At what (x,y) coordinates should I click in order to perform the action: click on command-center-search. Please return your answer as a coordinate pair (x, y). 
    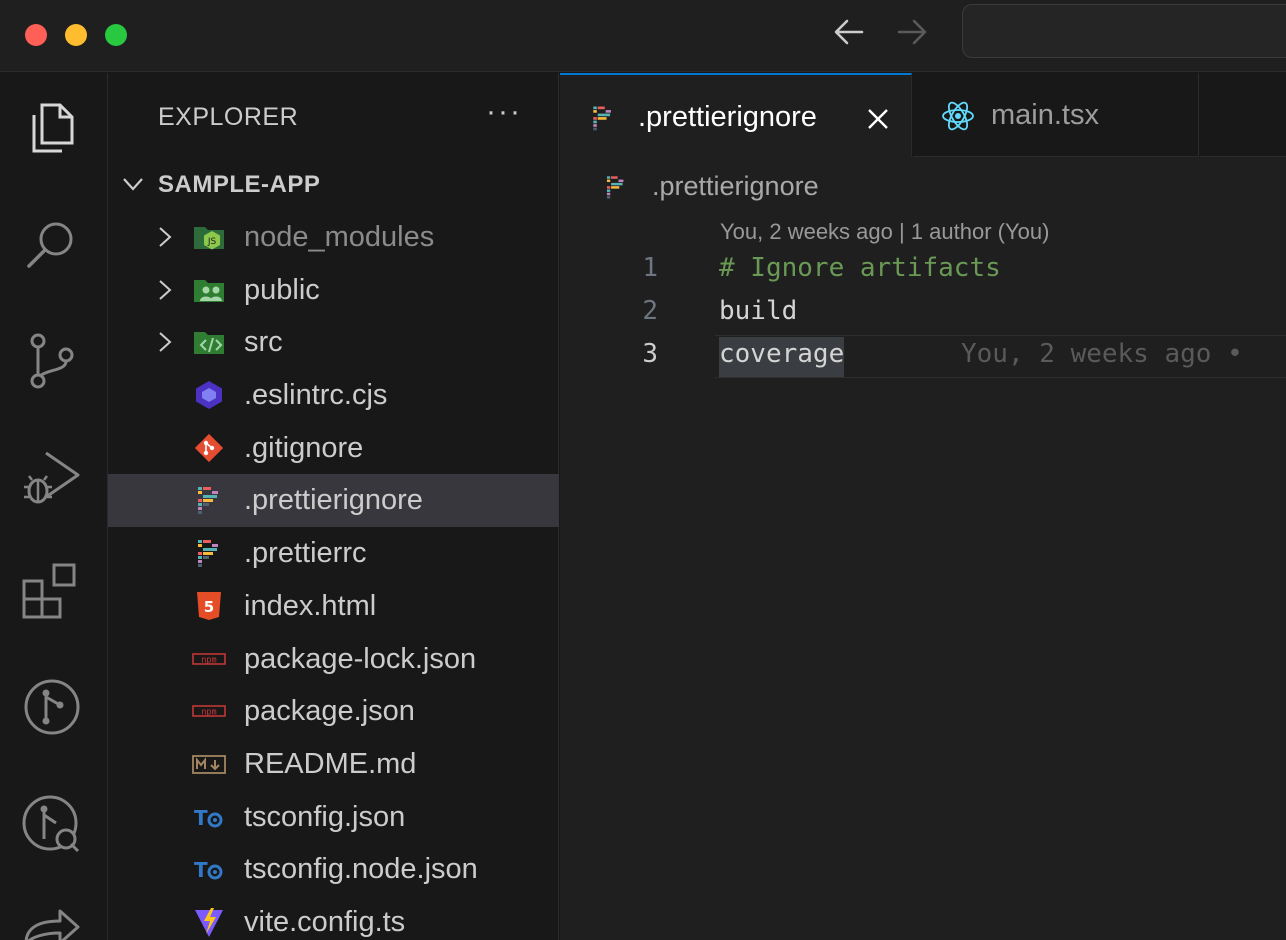
    Looking at the image, I should click on (1124, 31).